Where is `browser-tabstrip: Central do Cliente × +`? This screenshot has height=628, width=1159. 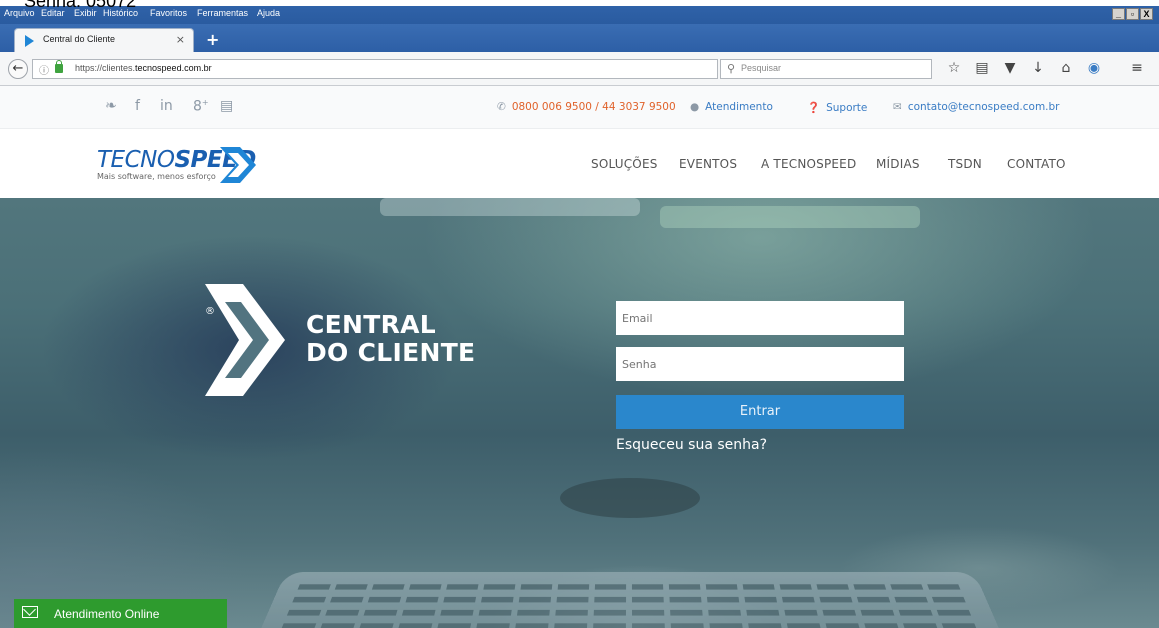
browser-tabstrip: Central do Cliente × + is located at coordinates (579, 38).